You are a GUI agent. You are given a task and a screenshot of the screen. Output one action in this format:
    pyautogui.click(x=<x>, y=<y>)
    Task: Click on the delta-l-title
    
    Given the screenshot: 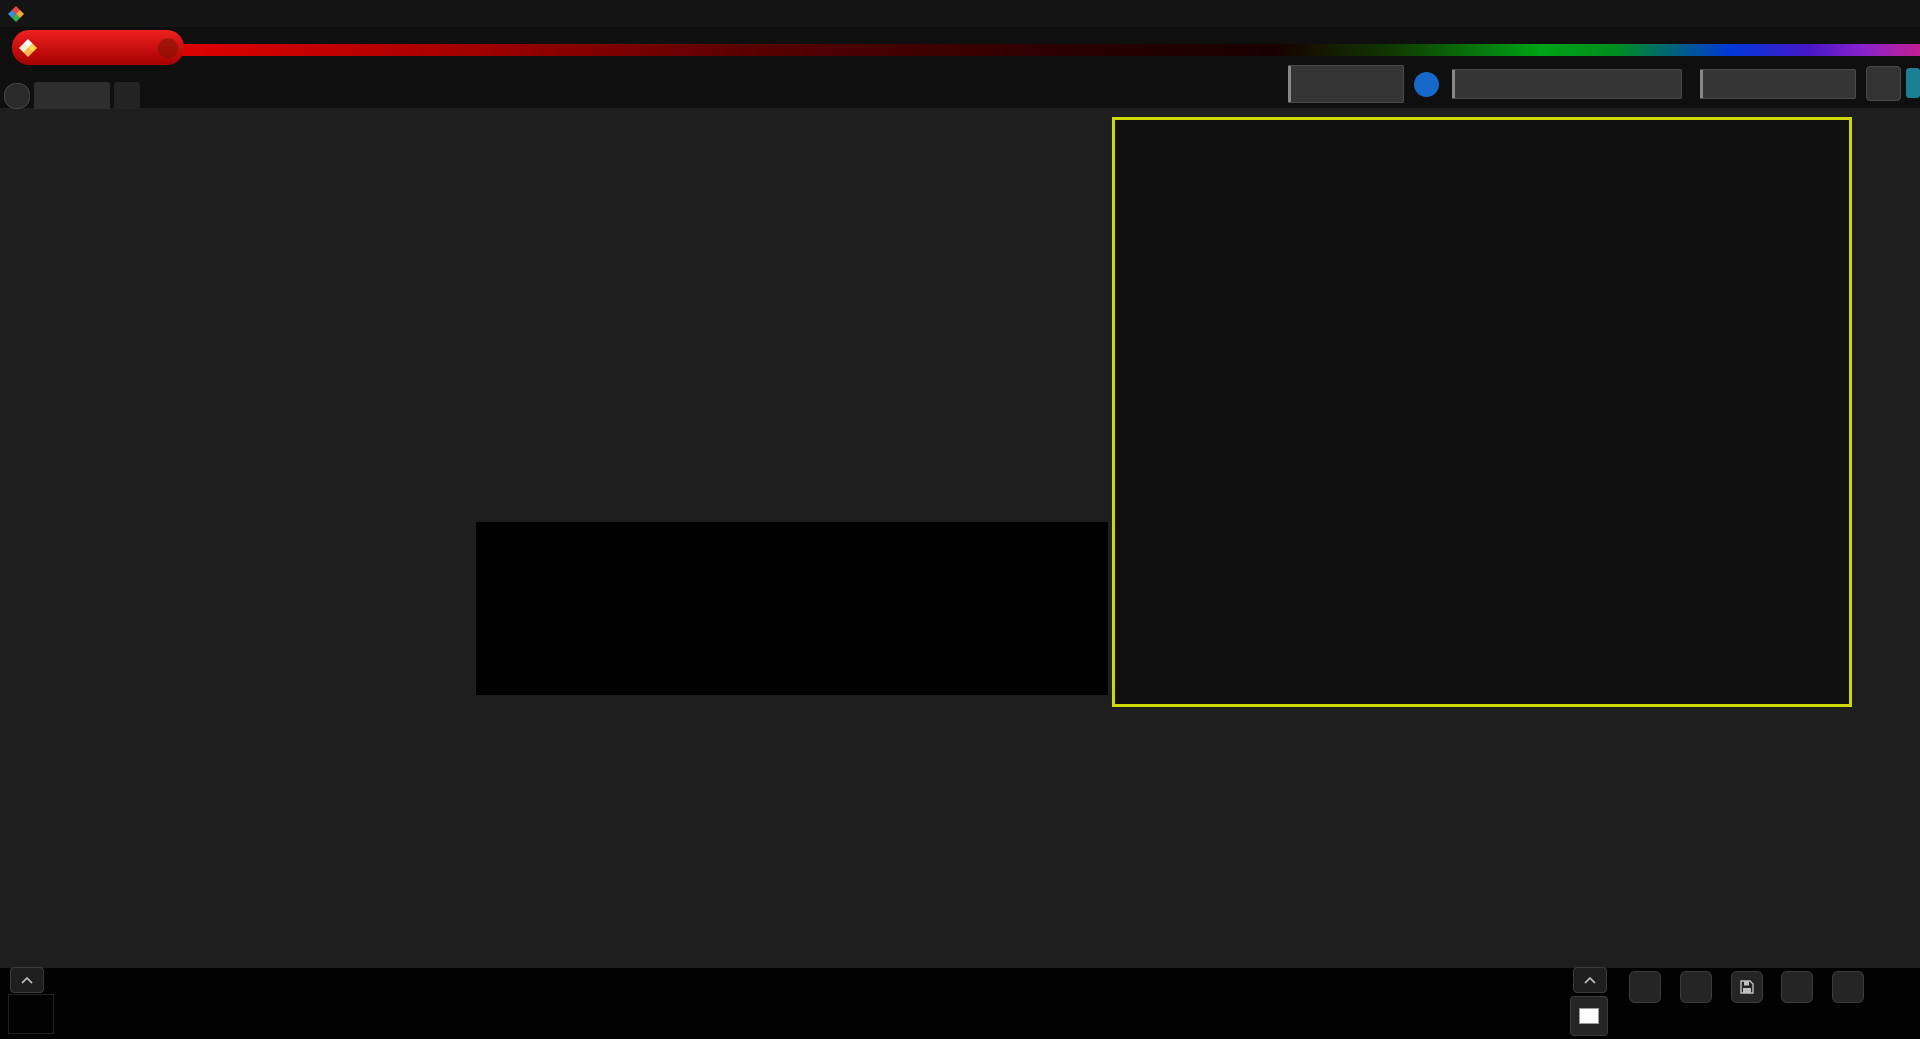 What is the action you would take?
    pyautogui.click(x=598, y=138)
    